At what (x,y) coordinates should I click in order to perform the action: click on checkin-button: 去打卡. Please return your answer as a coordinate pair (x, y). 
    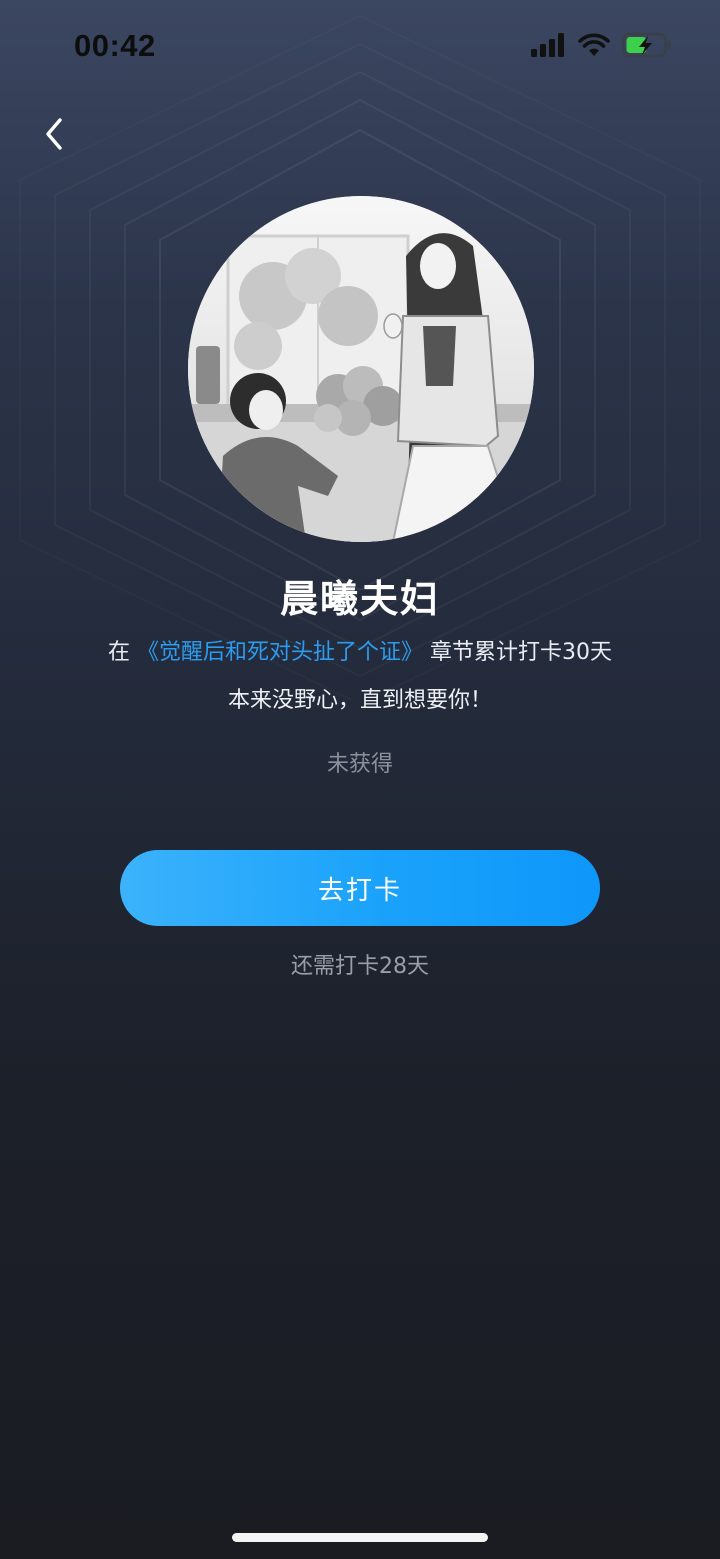
    Looking at the image, I should click on (360, 888).